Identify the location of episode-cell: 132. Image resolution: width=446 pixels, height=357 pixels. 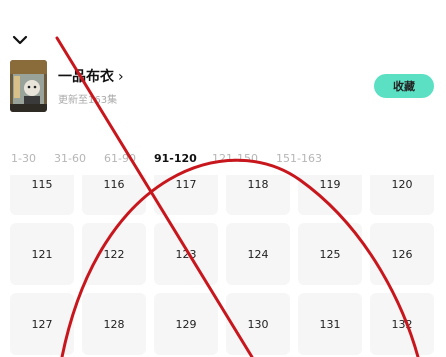
(402, 324).